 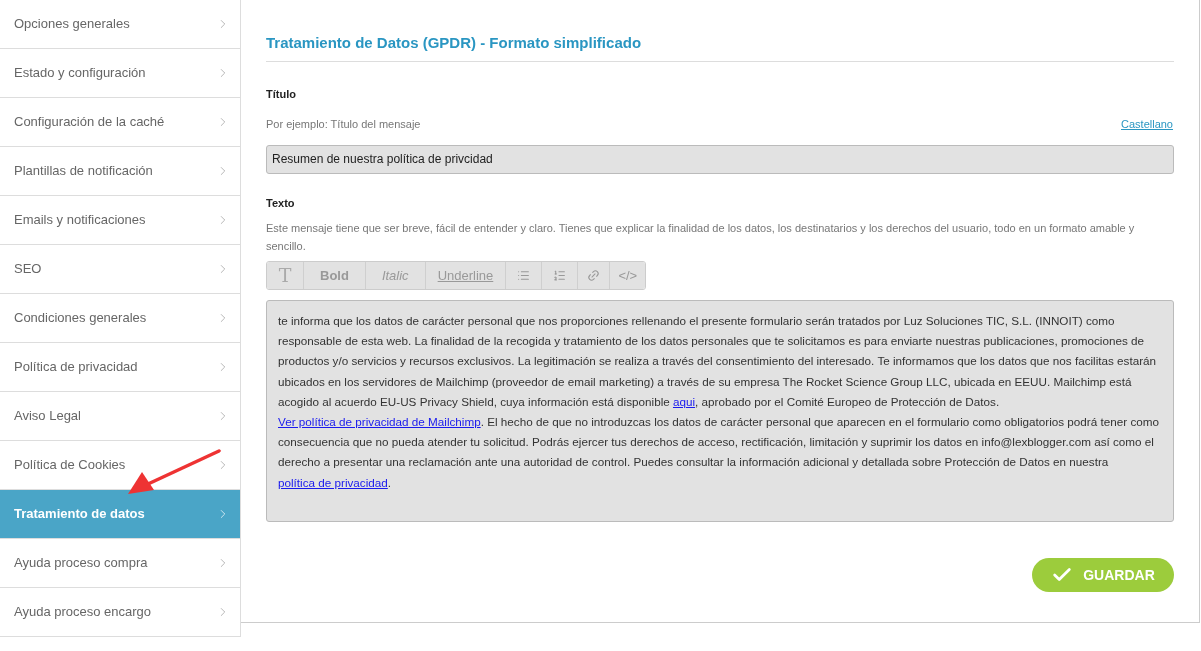 I want to click on bullet-list-icon, so click(x=524, y=275).